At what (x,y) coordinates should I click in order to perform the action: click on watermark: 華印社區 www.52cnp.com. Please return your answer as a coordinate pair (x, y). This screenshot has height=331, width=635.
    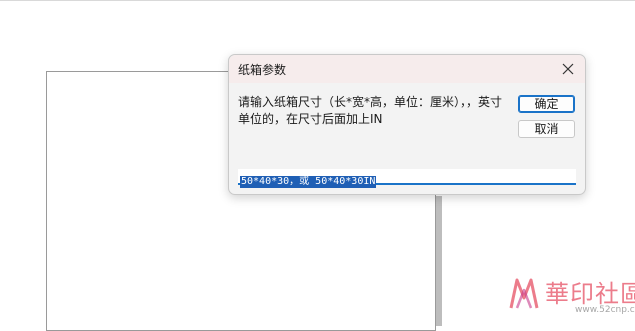
    Looking at the image, I should click on (571, 295).